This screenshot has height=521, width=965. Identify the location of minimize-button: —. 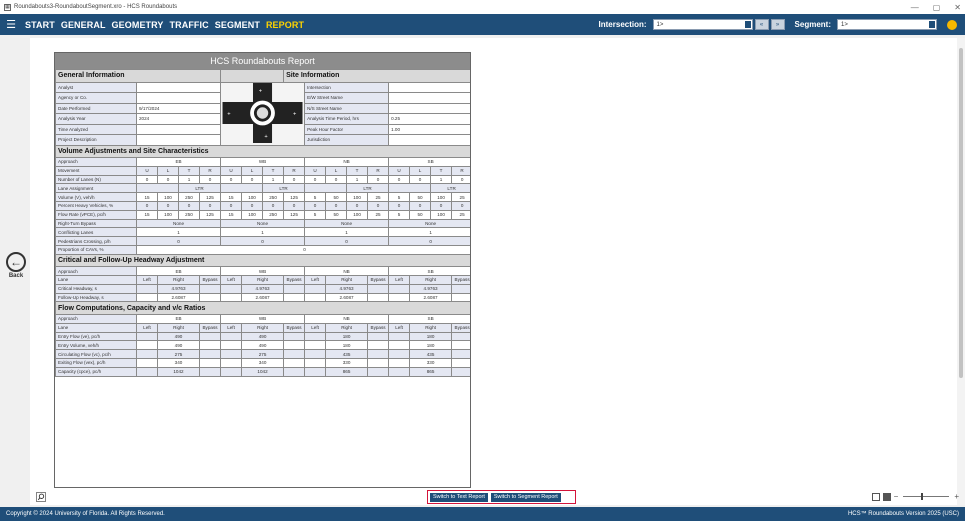
(915, 7).